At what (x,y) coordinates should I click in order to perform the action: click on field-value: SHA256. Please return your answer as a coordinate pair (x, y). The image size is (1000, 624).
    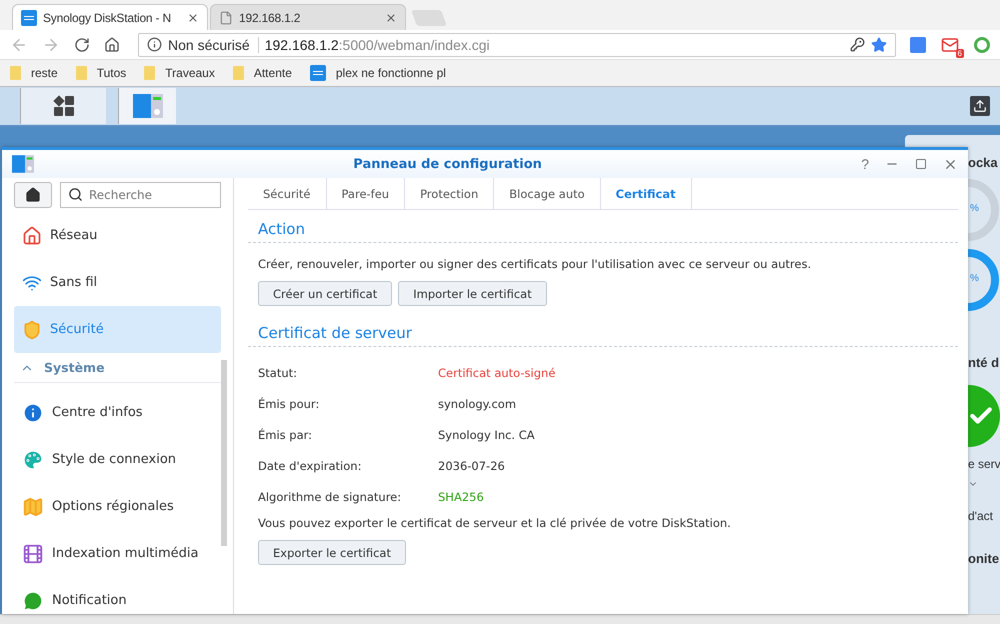
    Looking at the image, I should click on (461, 497).